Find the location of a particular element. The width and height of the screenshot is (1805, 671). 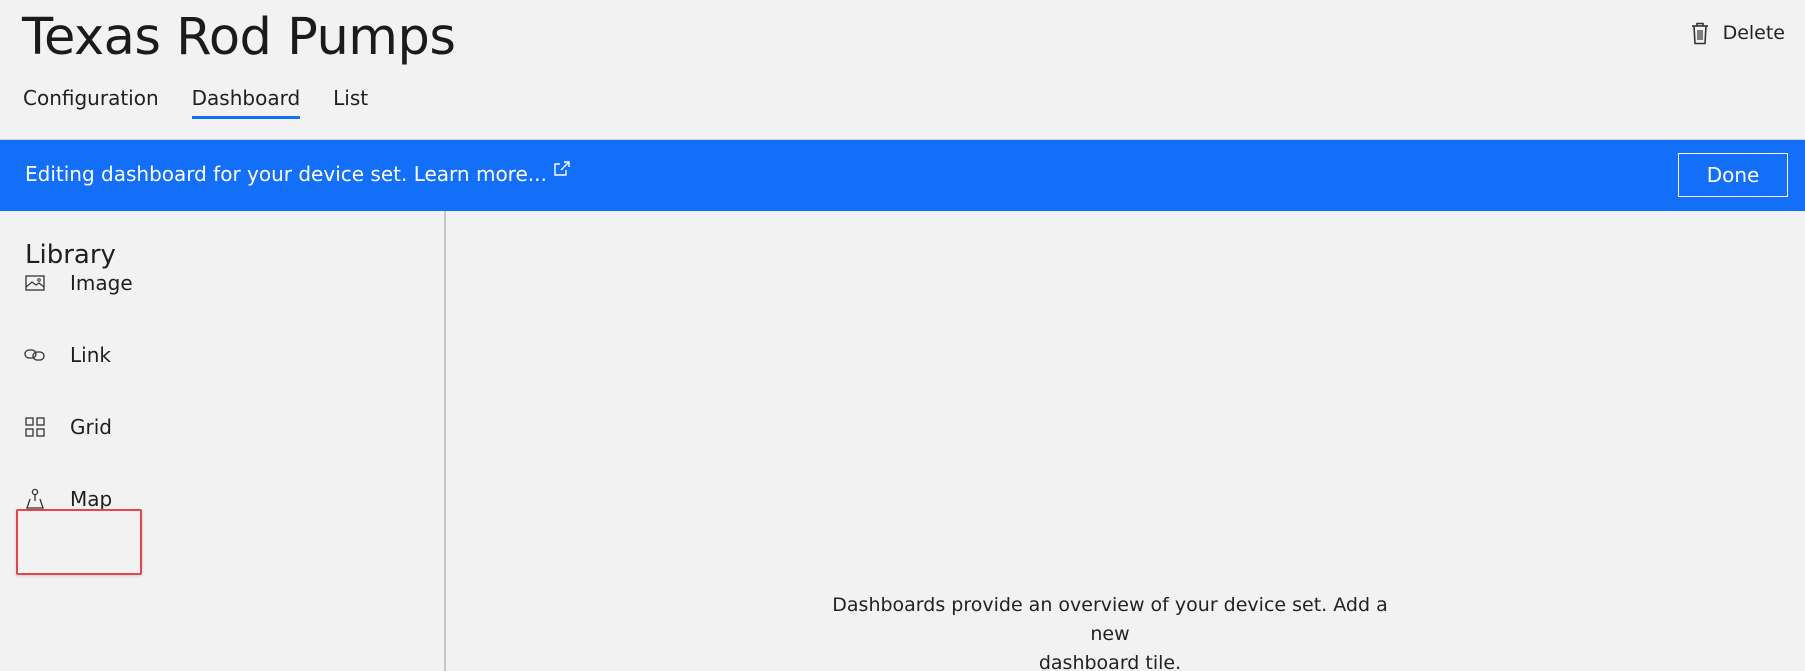

banner-text: Editing dashboard for your device set. is located at coordinates (216, 174).